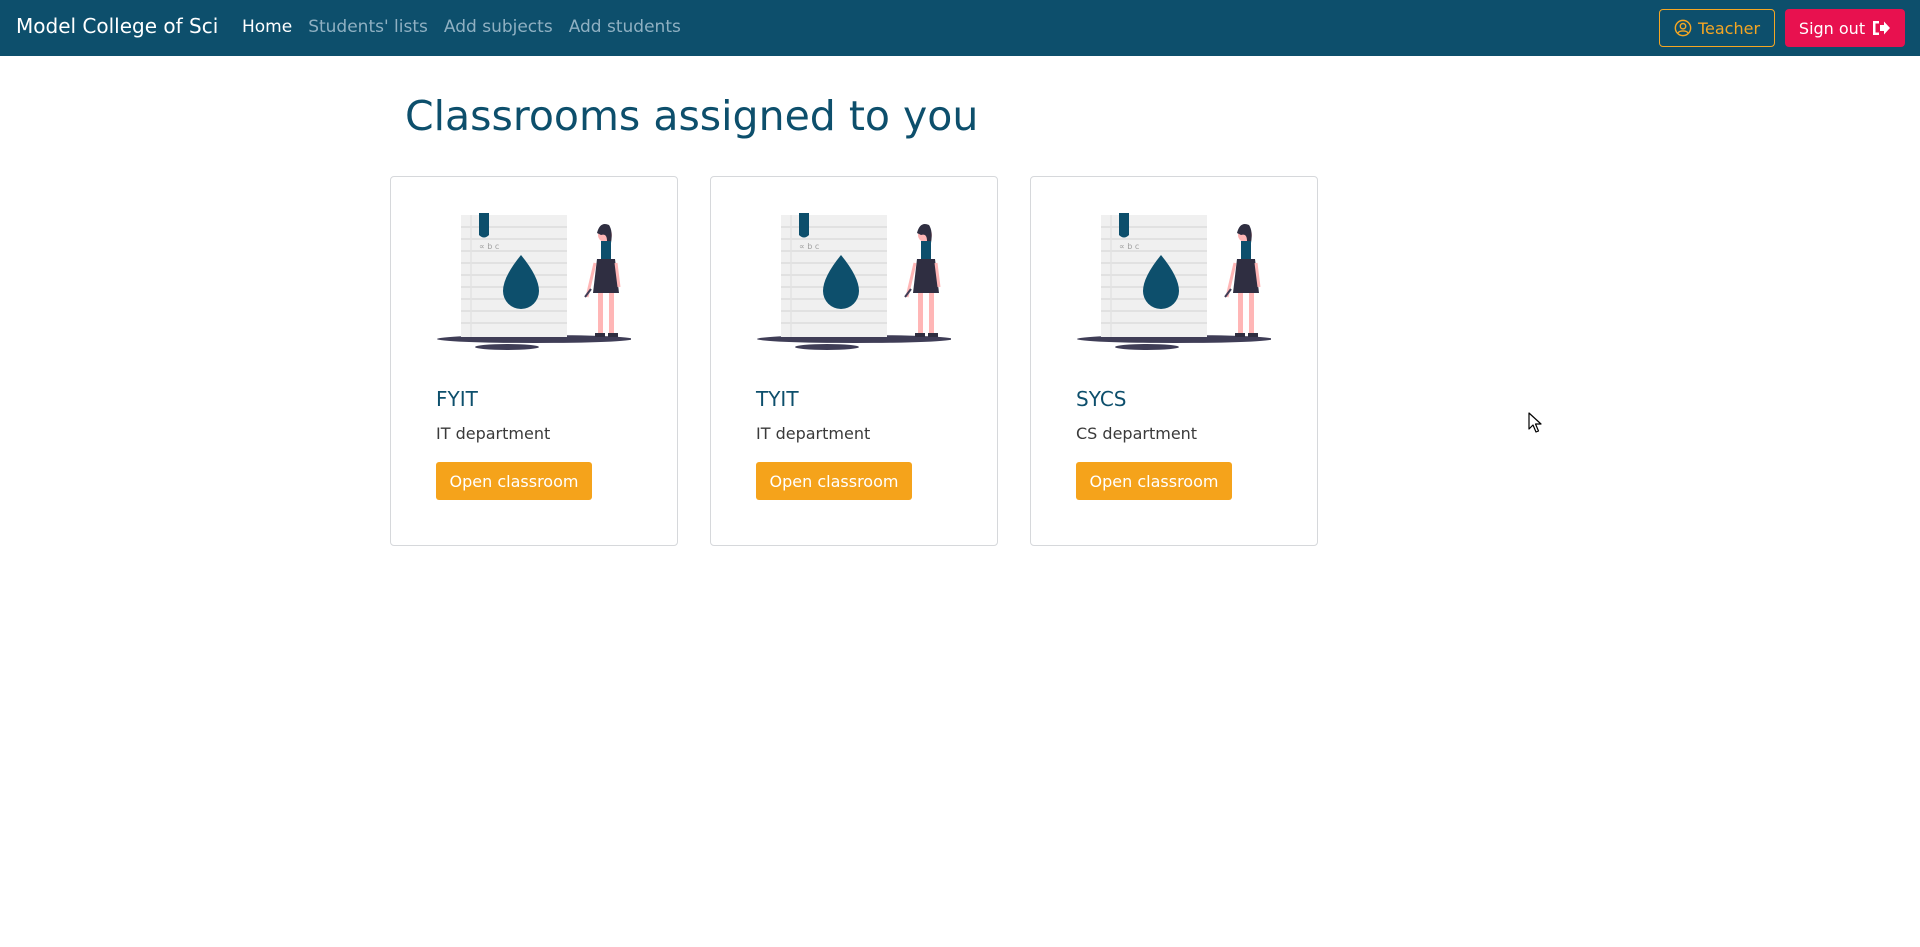 This screenshot has height=947, width=1920. I want to click on classroom-card: ∝ b c FYIT IT department Open classroom, so click(534, 361).